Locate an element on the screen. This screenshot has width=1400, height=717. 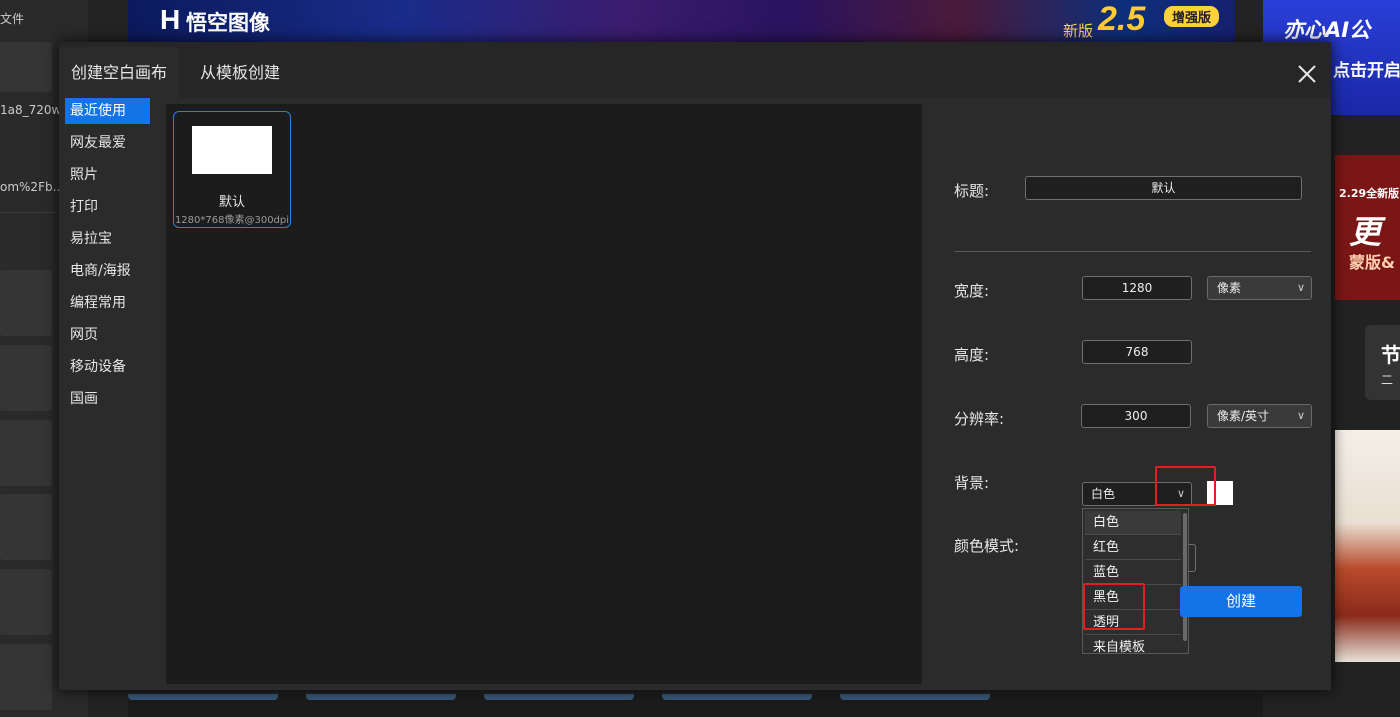
category-favorites: 网友最爱 is located at coordinates (107, 143).